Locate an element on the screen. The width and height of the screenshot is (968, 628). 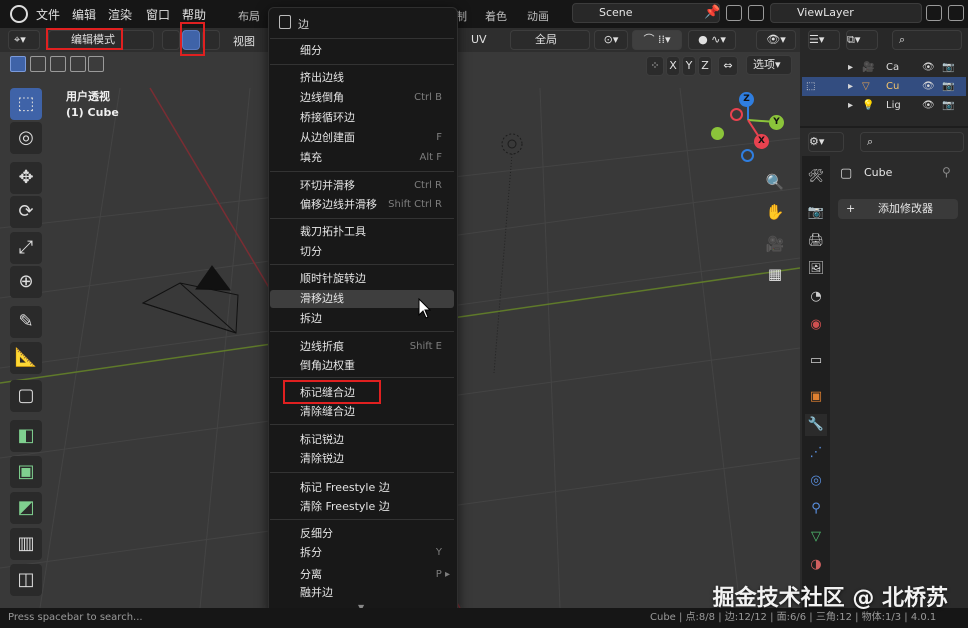
vertex-select-button is located at coordinates (171, 40).